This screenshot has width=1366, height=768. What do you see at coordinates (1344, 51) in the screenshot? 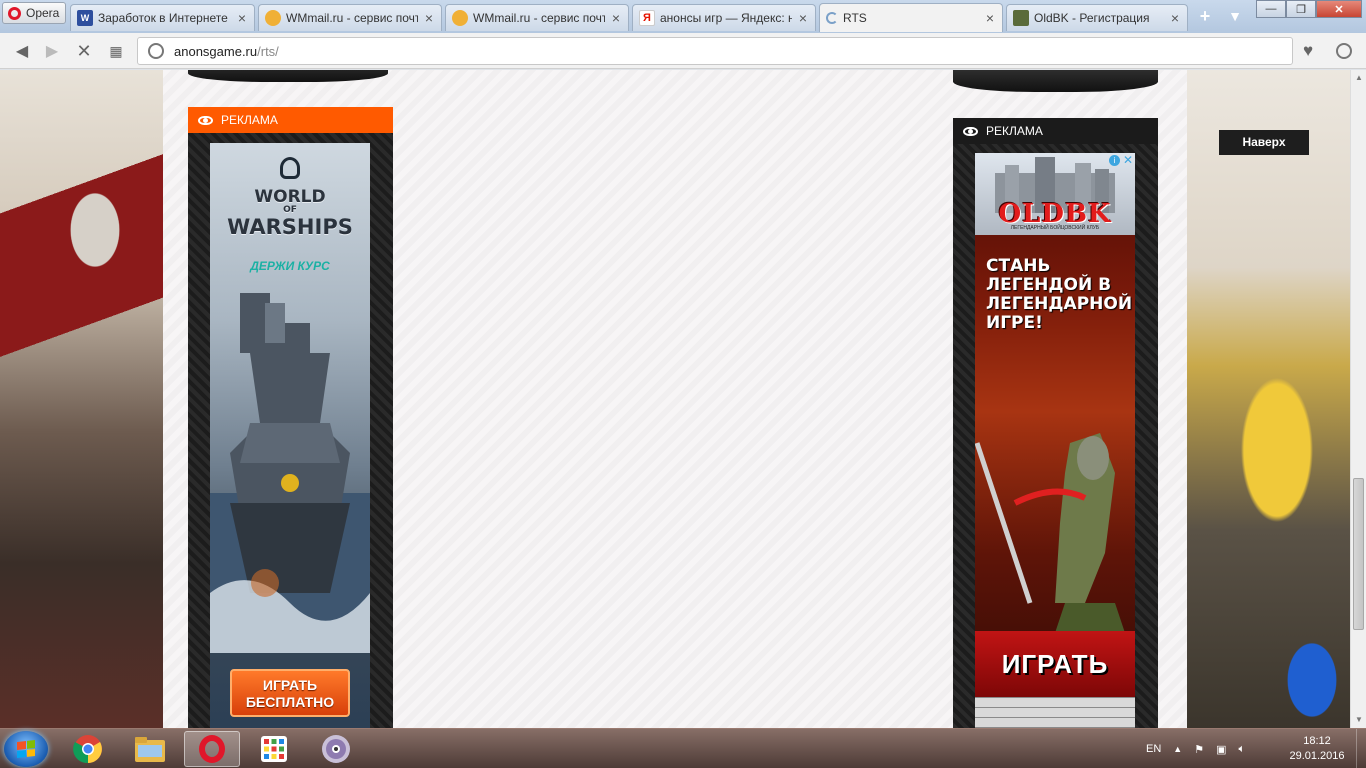
I see `account-icon` at bounding box center [1344, 51].